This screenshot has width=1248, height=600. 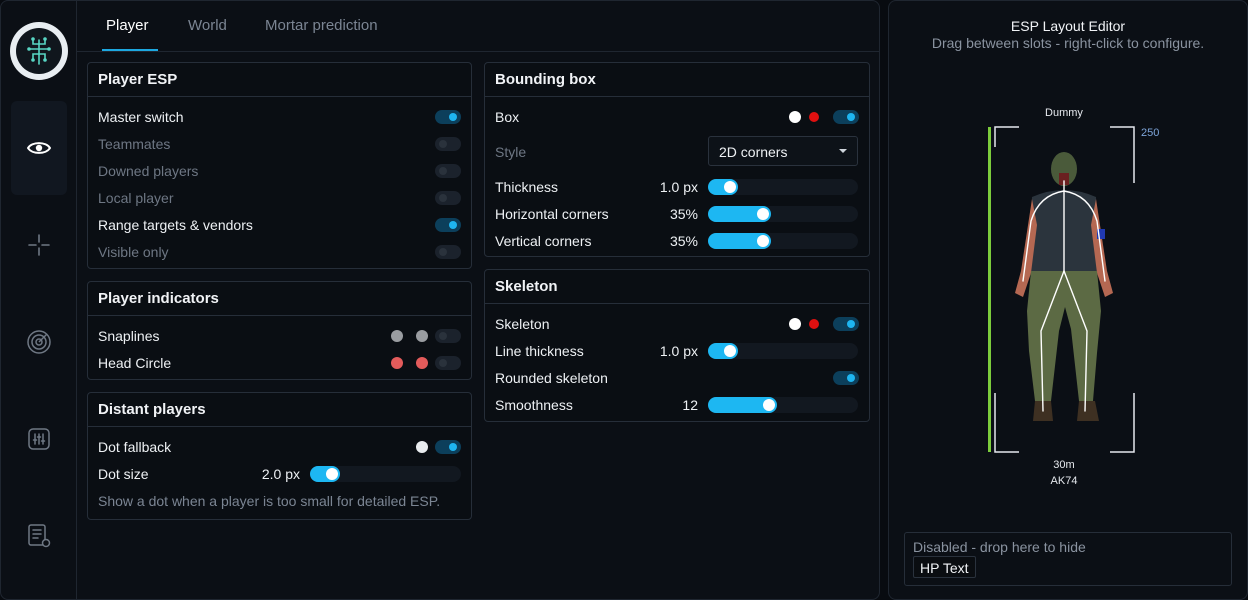 I want to click on head-circle-label: Head Circle, so click(x=135, y=363).